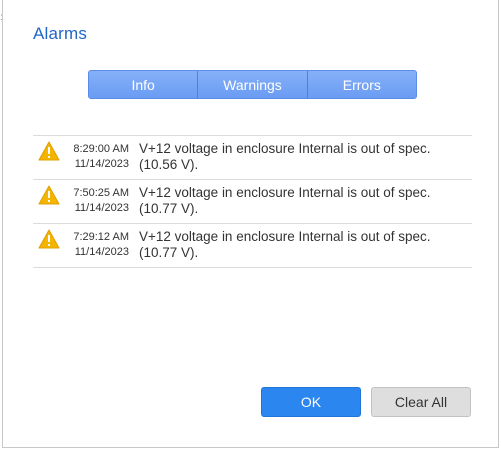  What do you see at coordinates (311, 402) in the screenshot?
I see `ok-button: OK` at bounding box center [311, 402].